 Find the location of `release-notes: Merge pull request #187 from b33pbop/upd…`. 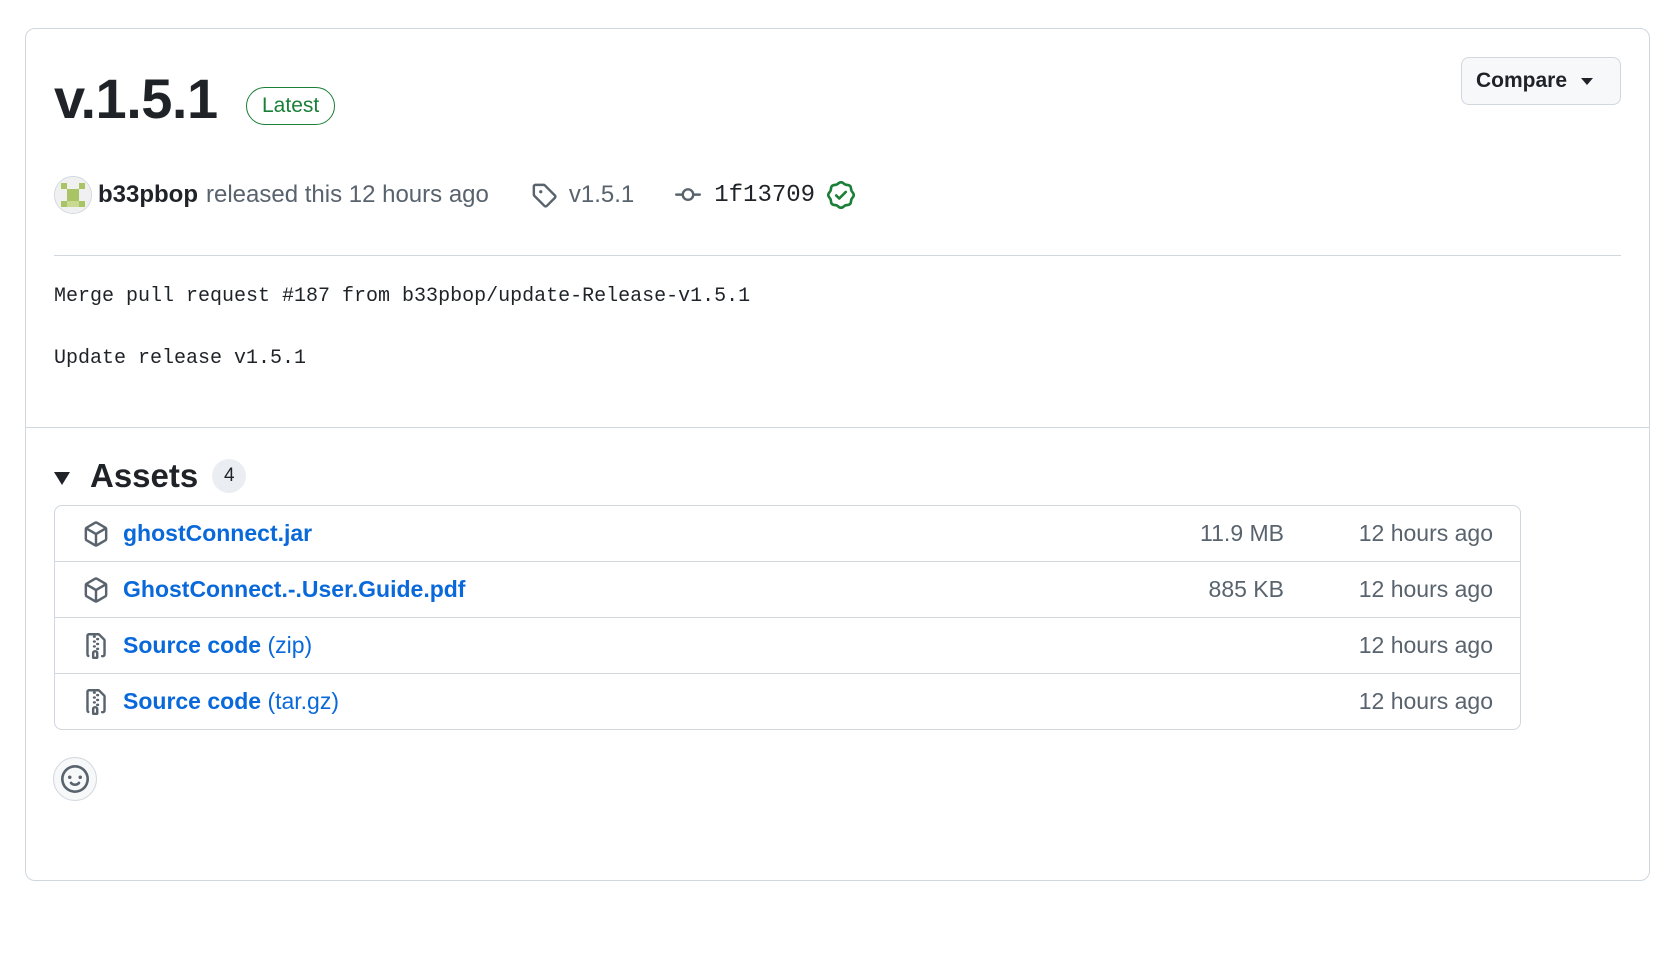

release-notes: Merge pull request #187 from b33pbop/upd… is located at coordinates (402, 343).